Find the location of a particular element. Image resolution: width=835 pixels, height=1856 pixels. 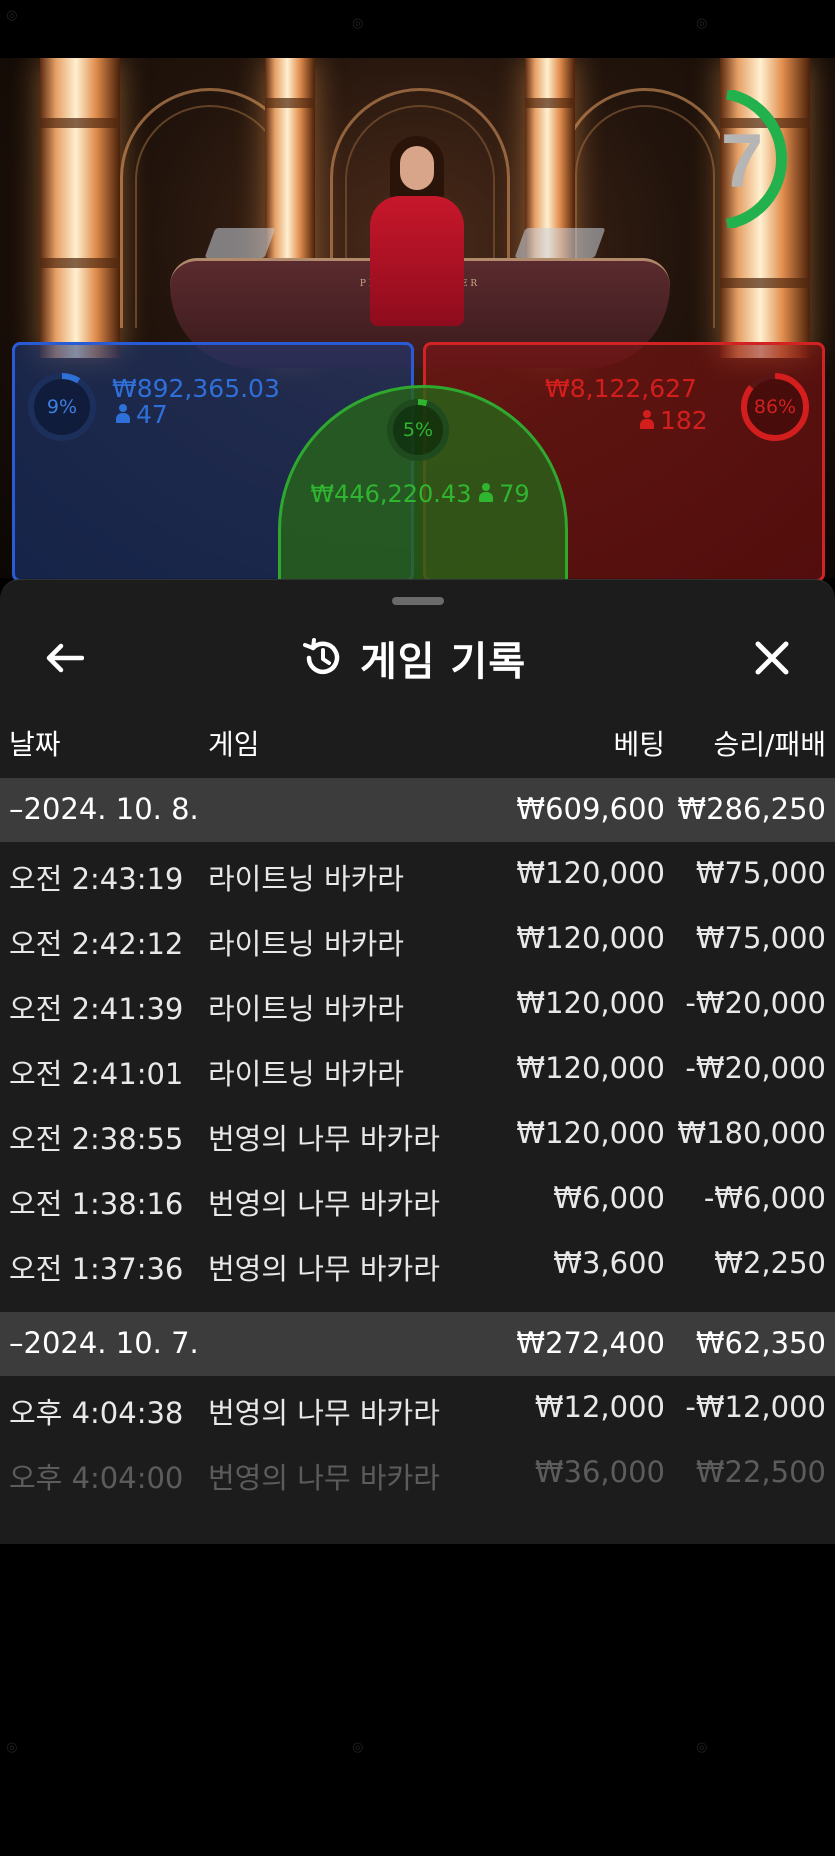

tie-percent-ring: 5% is located at coordinates (418, 430).